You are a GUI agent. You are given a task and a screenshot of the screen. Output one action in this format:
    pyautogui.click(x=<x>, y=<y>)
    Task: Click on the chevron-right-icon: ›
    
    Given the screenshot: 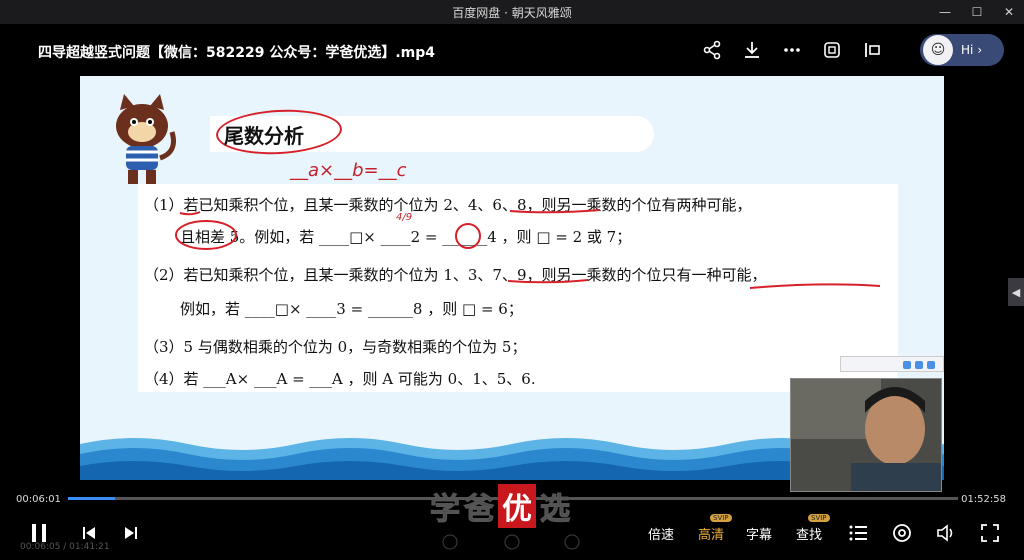 What is the action you would take?
    pyautogui.click(x=980, y=50)
    